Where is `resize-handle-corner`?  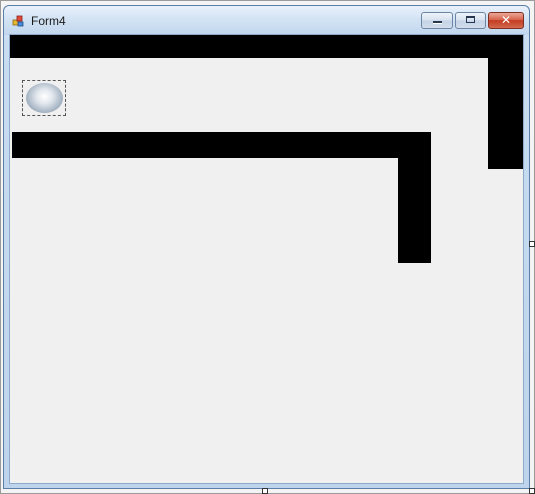 resize-handle-corner is located at coordinates (532, 491).